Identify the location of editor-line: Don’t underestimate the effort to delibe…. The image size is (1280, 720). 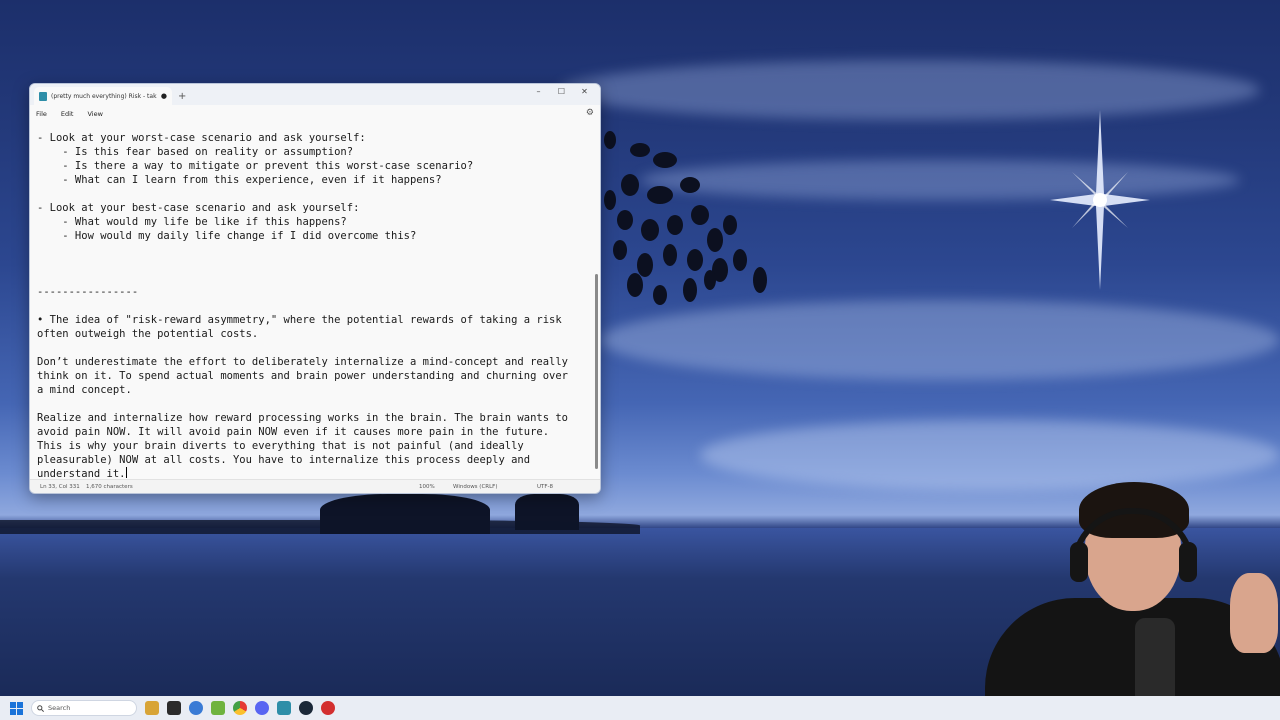
(315, 362).